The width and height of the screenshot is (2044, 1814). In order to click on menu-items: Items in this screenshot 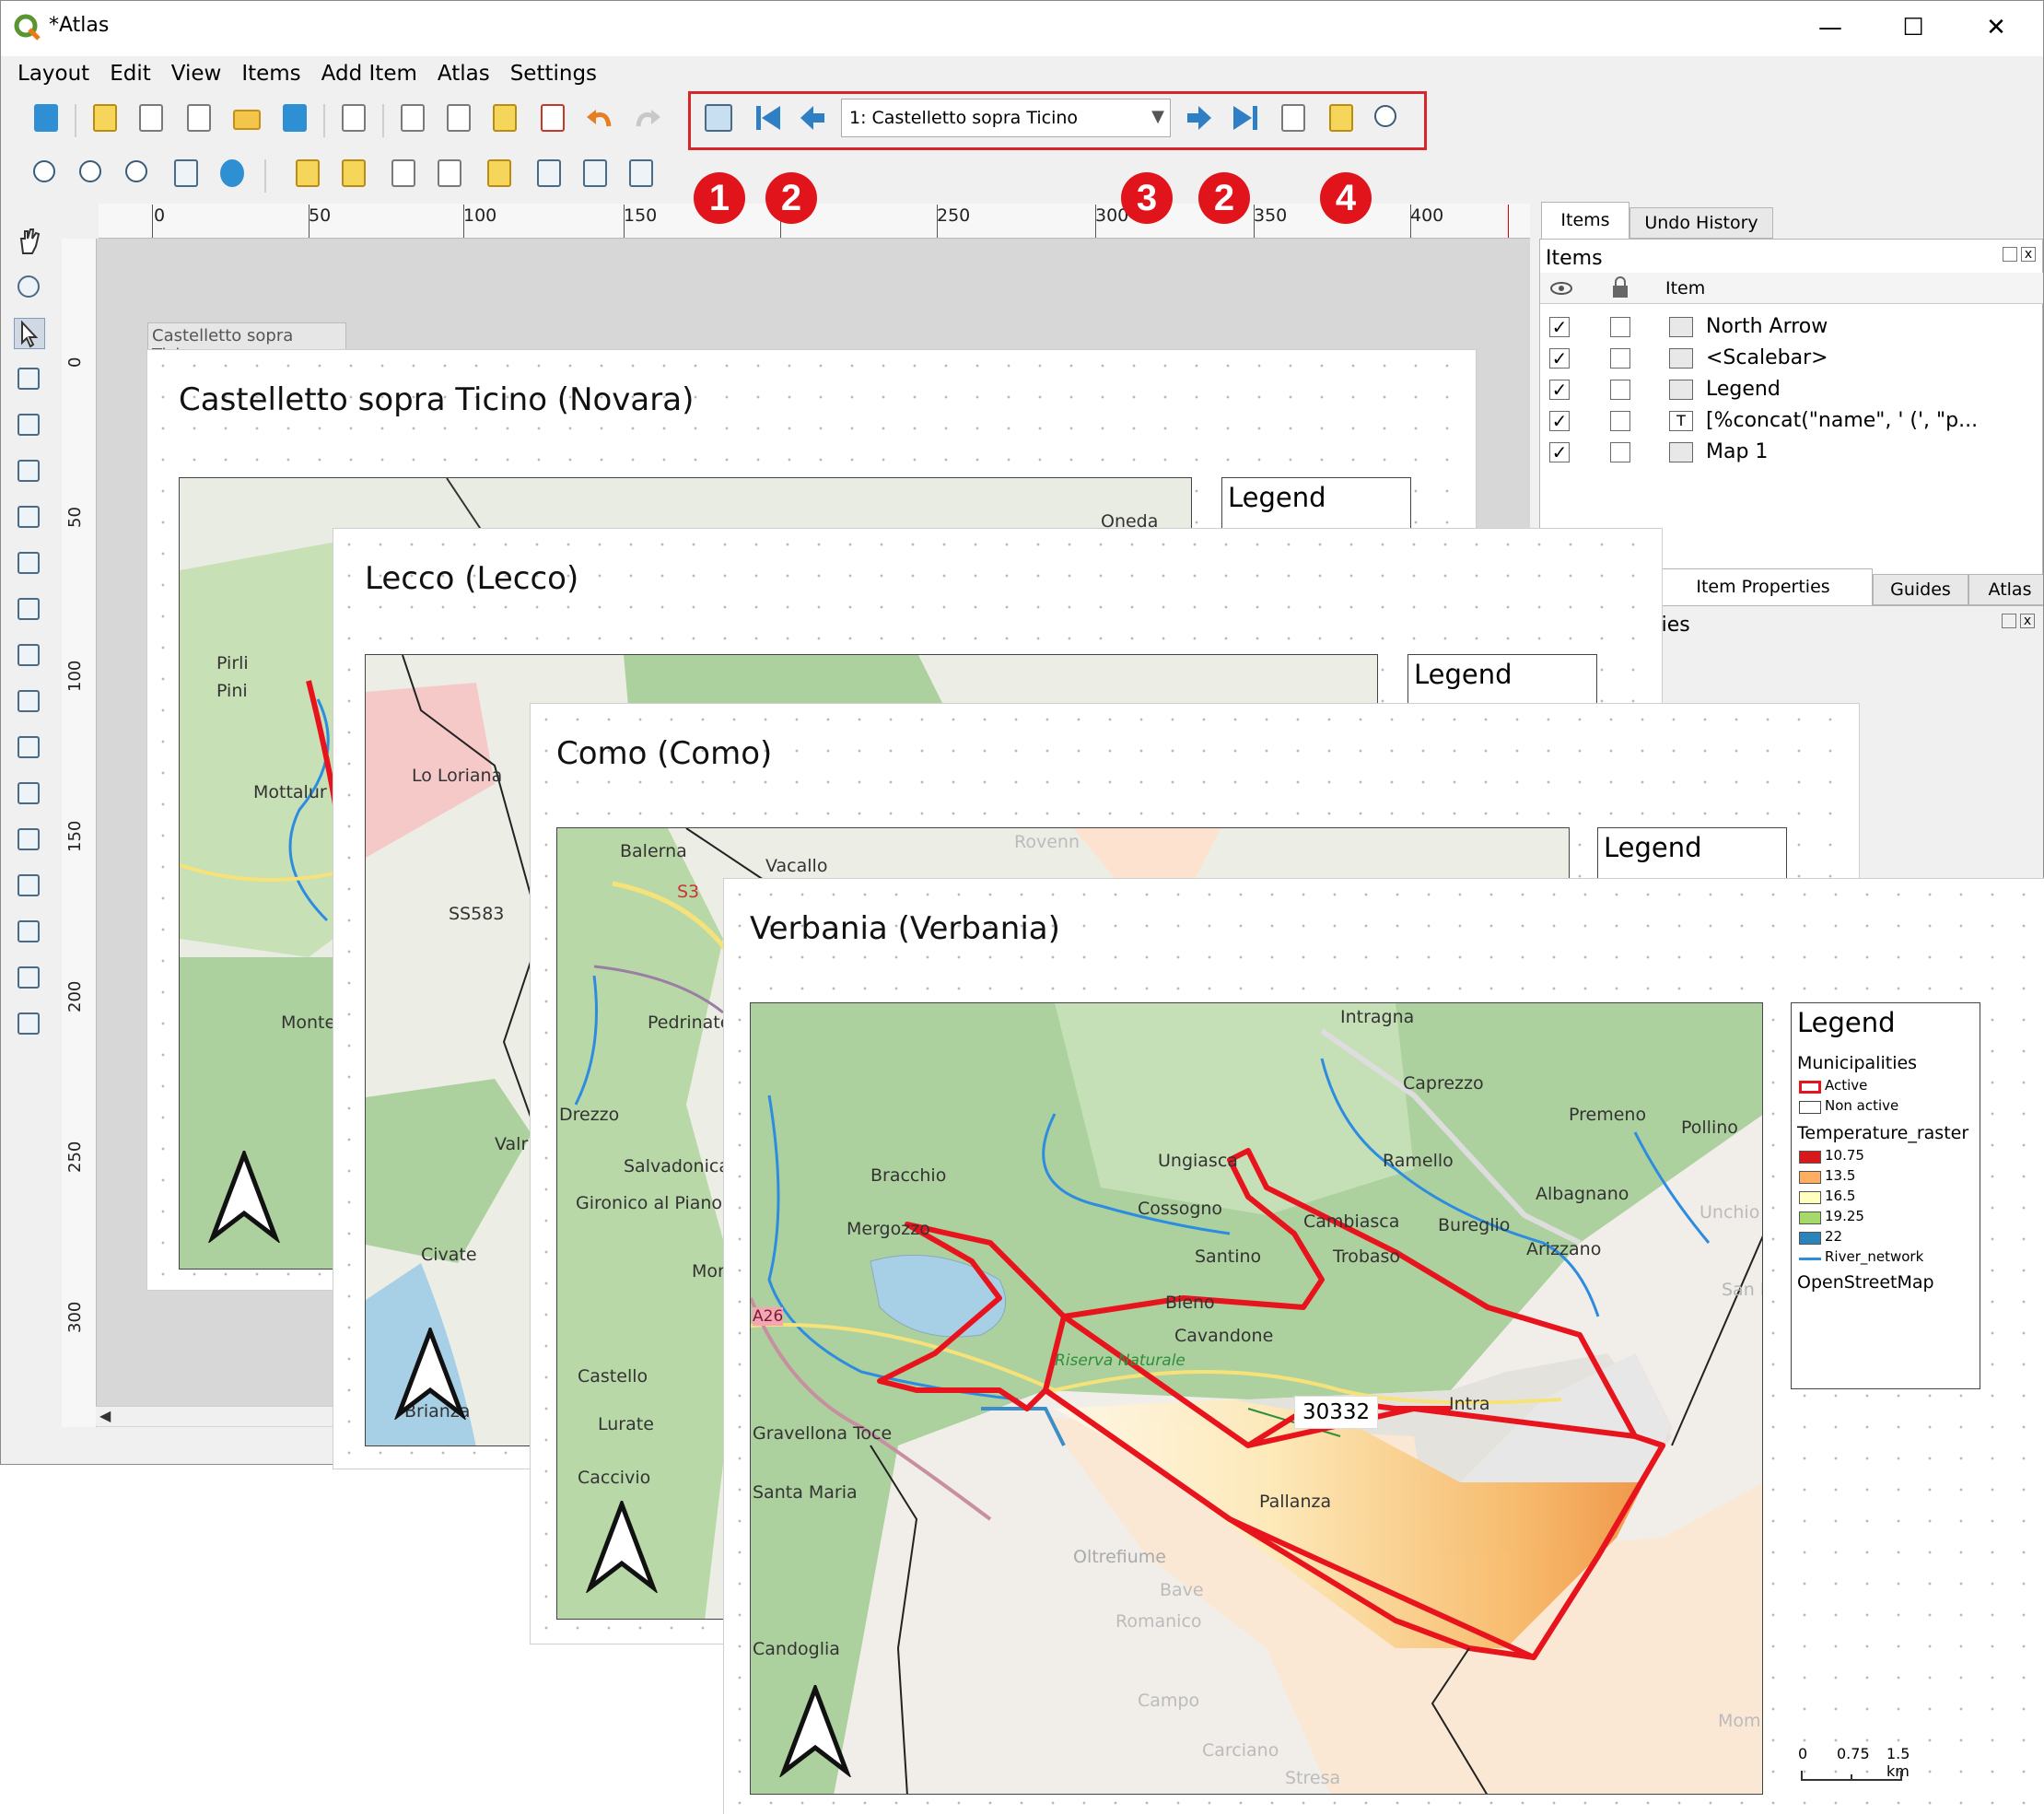, I will do `click(275, 74)`.